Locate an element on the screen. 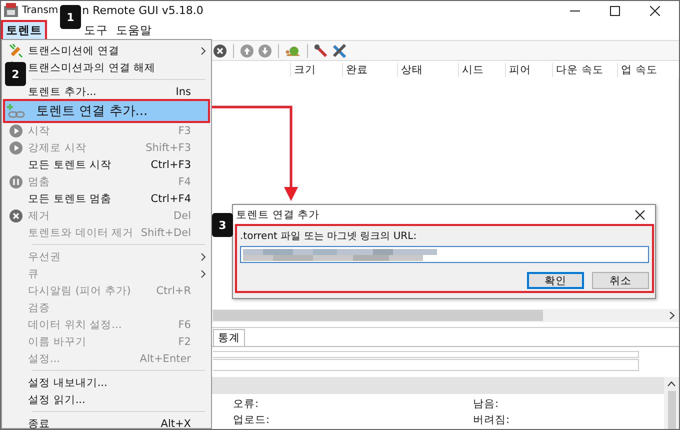 This screenshot has width=680, height=430. field-label: 남음: is located at coordinates (486, 404).